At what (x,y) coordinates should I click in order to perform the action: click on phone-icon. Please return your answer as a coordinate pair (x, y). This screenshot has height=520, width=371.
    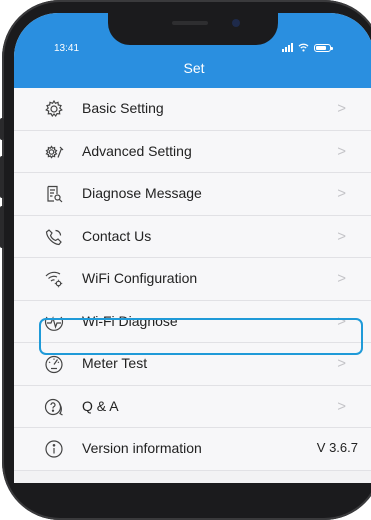
    Looking at the image, I should click on (54, 237).